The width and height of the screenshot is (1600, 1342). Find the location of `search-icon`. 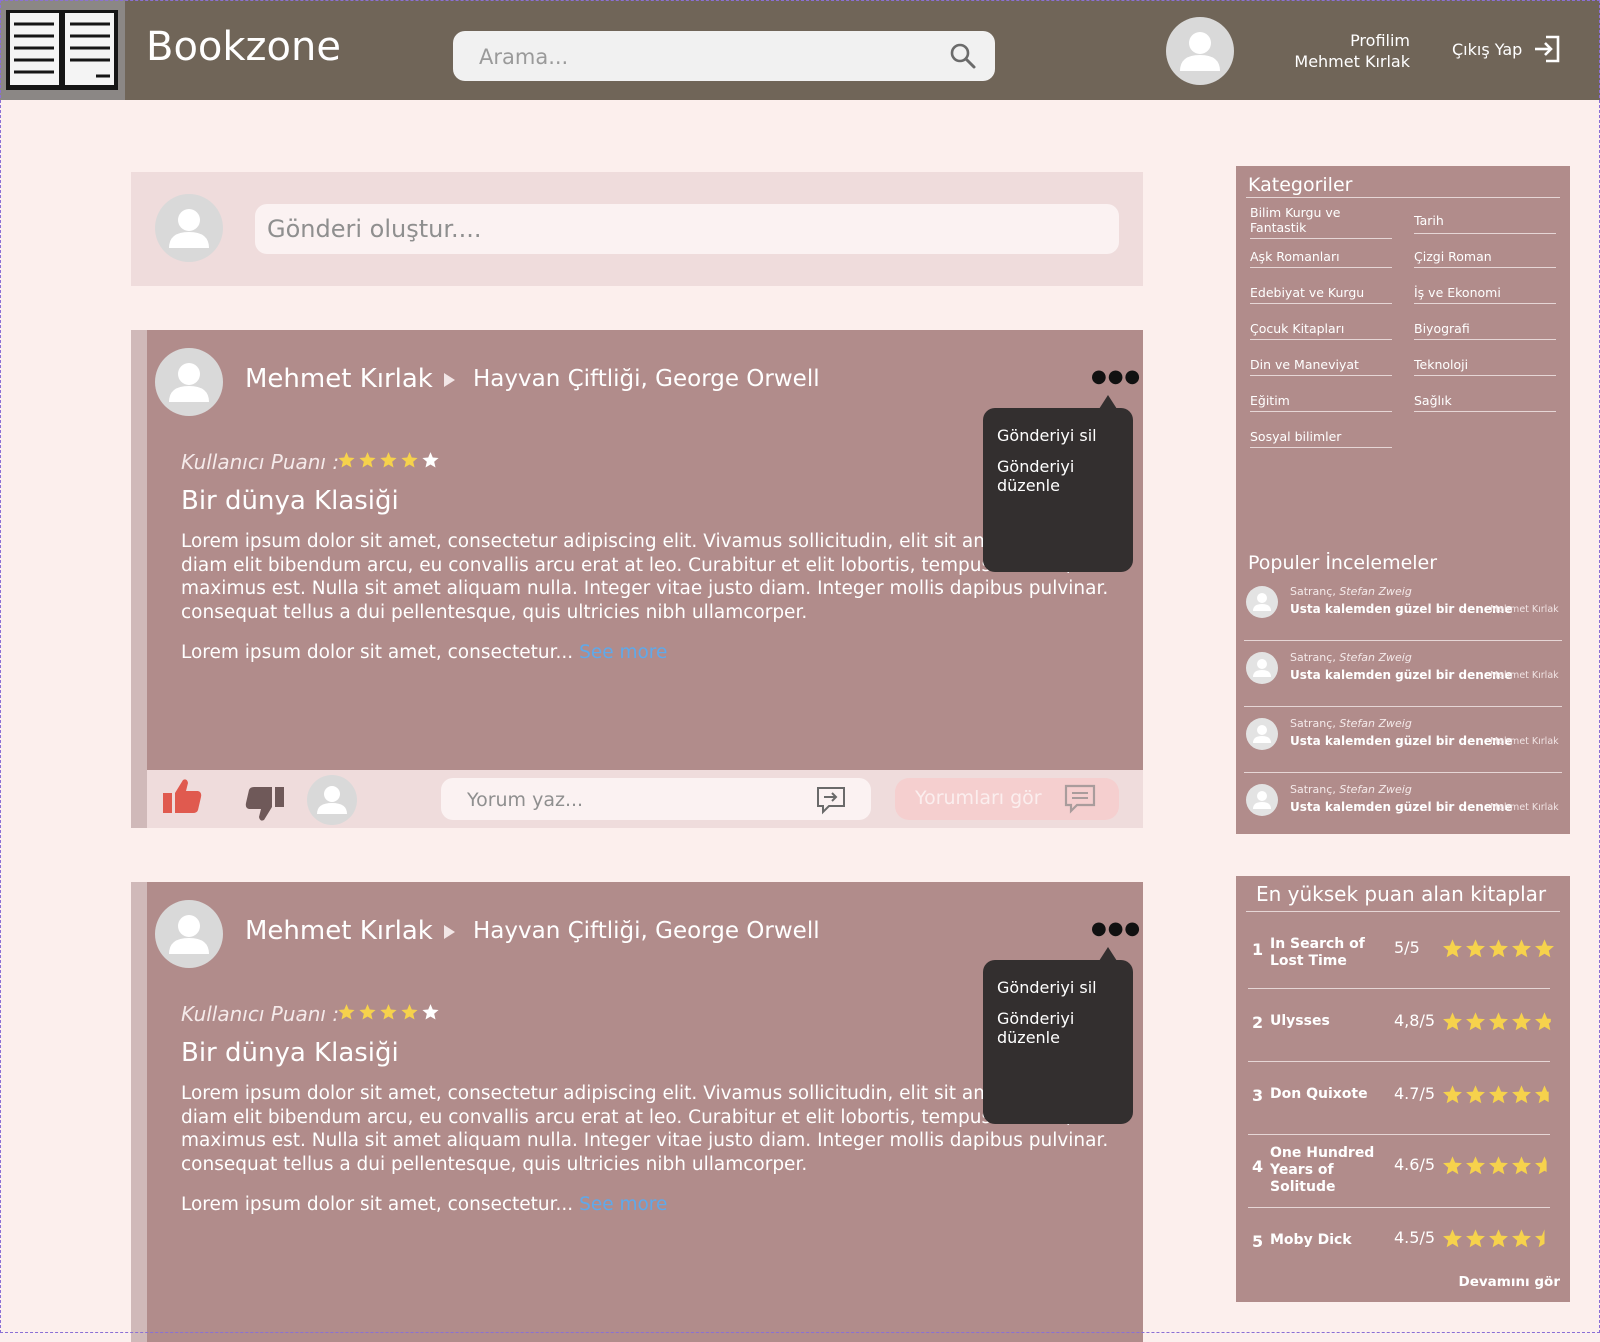

search-icon is located at coordinates (963, 56).